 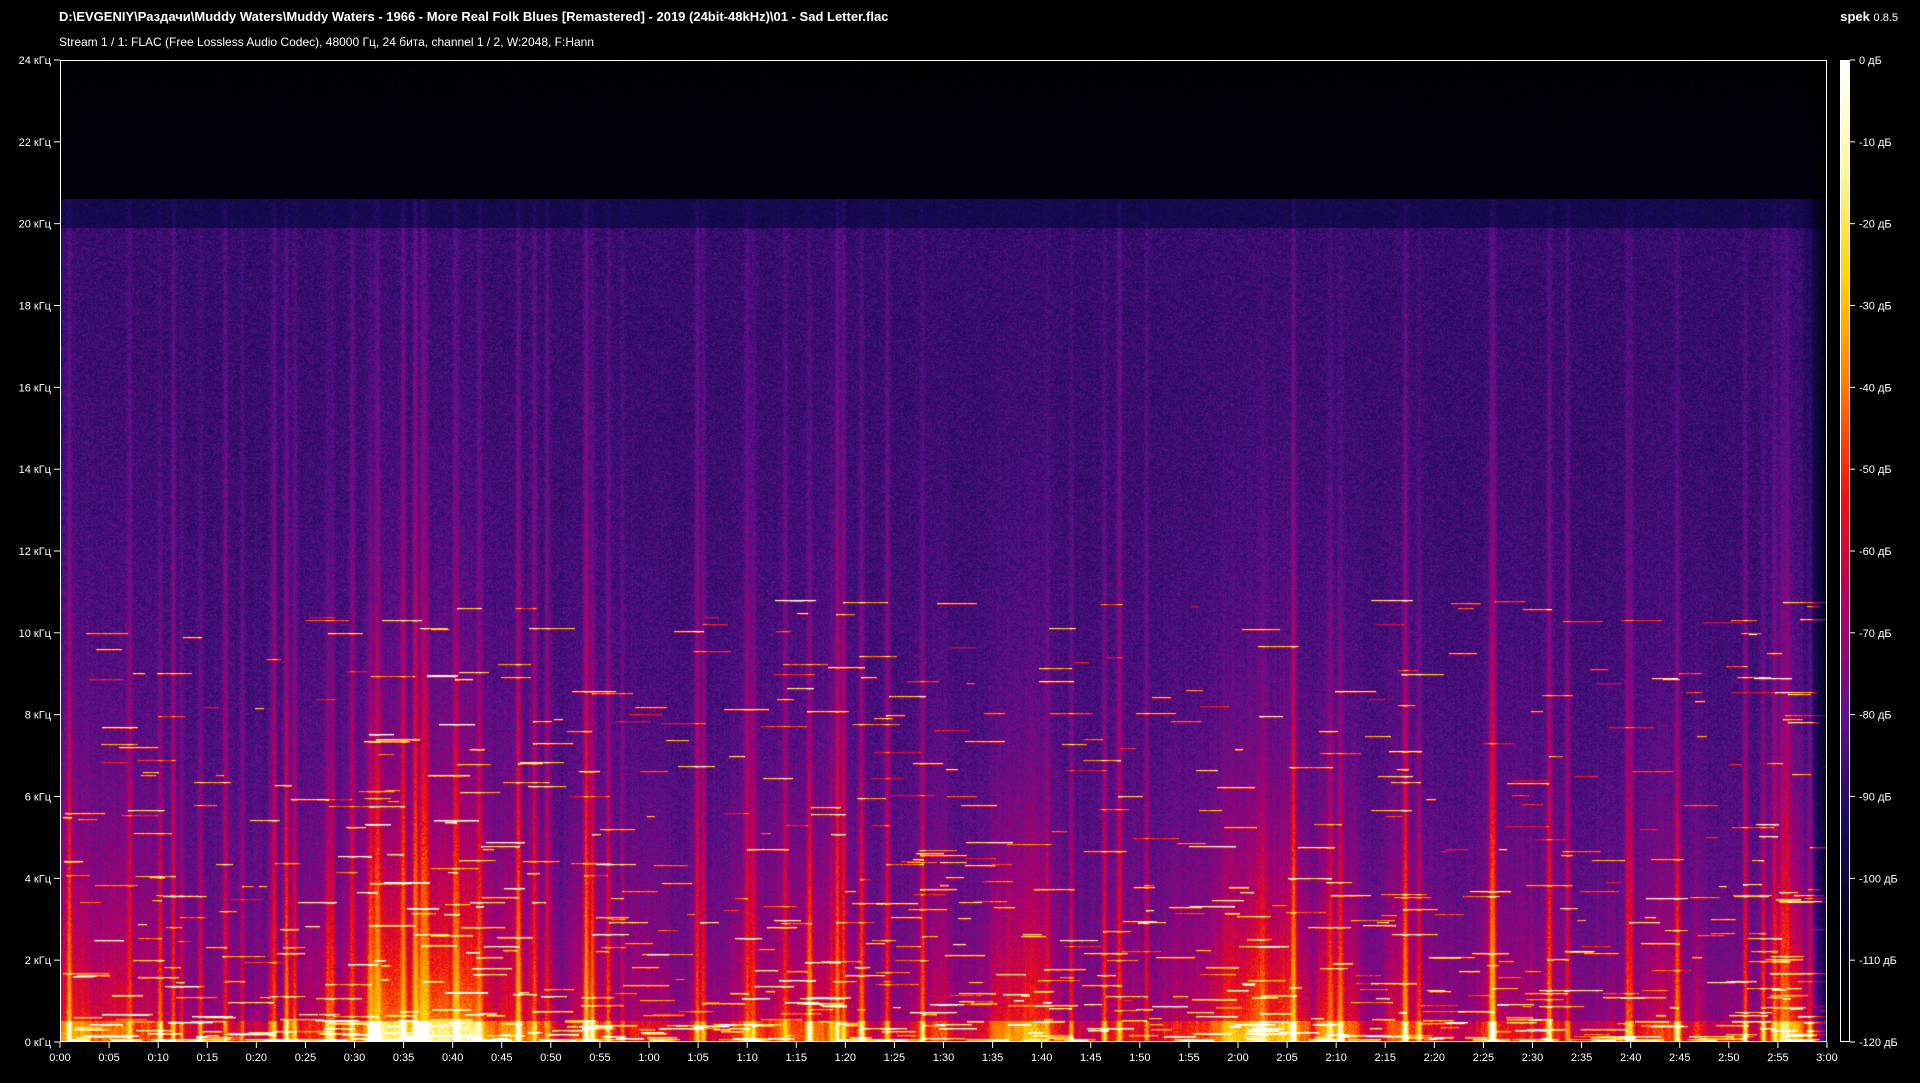 I want to click on db-tick-label: -20 дБ, so click(x=1875, y=225).